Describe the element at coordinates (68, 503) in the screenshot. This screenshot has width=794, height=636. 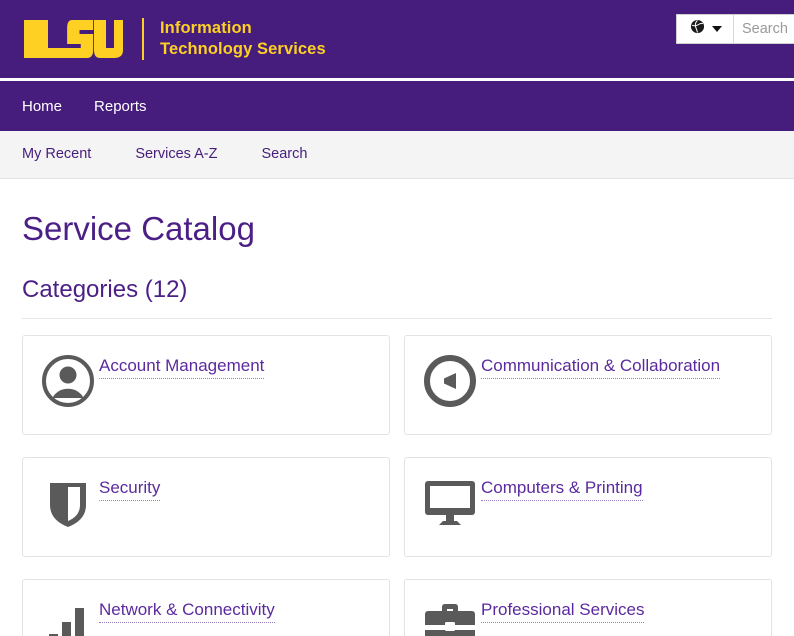
I see `shield-icon` at that location.